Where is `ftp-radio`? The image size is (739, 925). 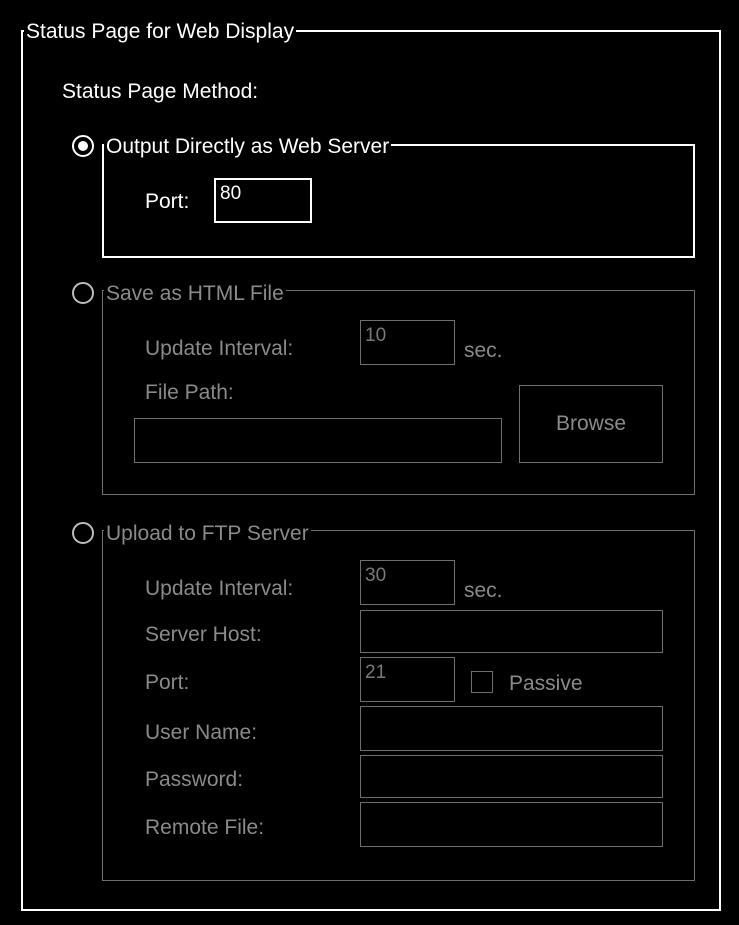 ftp-radio is located at coordinates (83, 533).